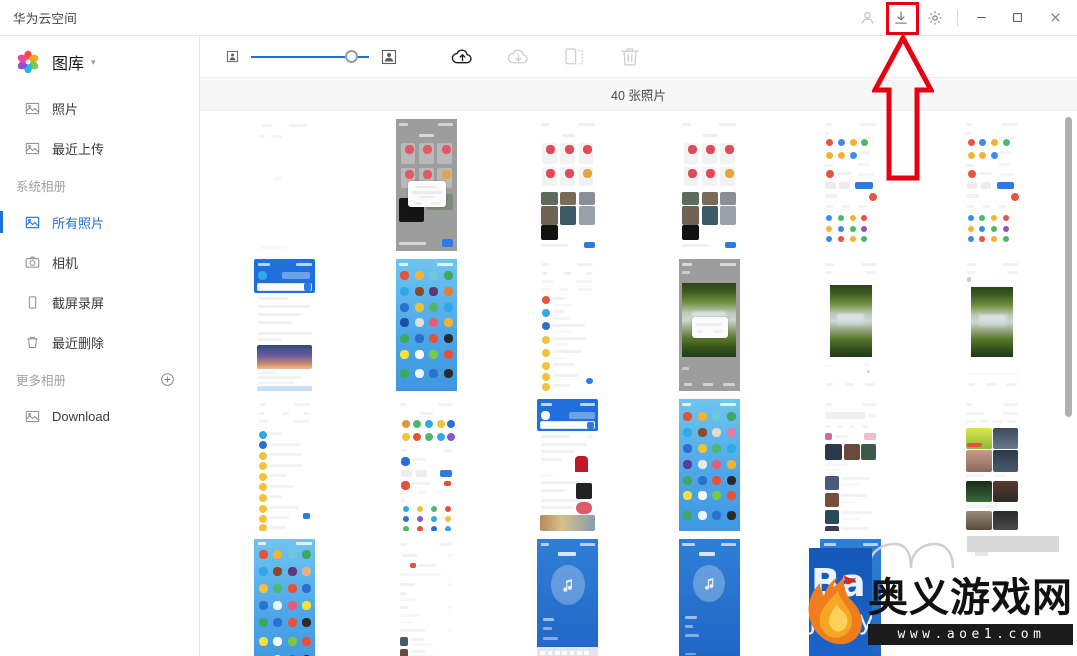  Describe the element at coordinates (1055, 18) in the screenshot. I see `close-button` at that location.